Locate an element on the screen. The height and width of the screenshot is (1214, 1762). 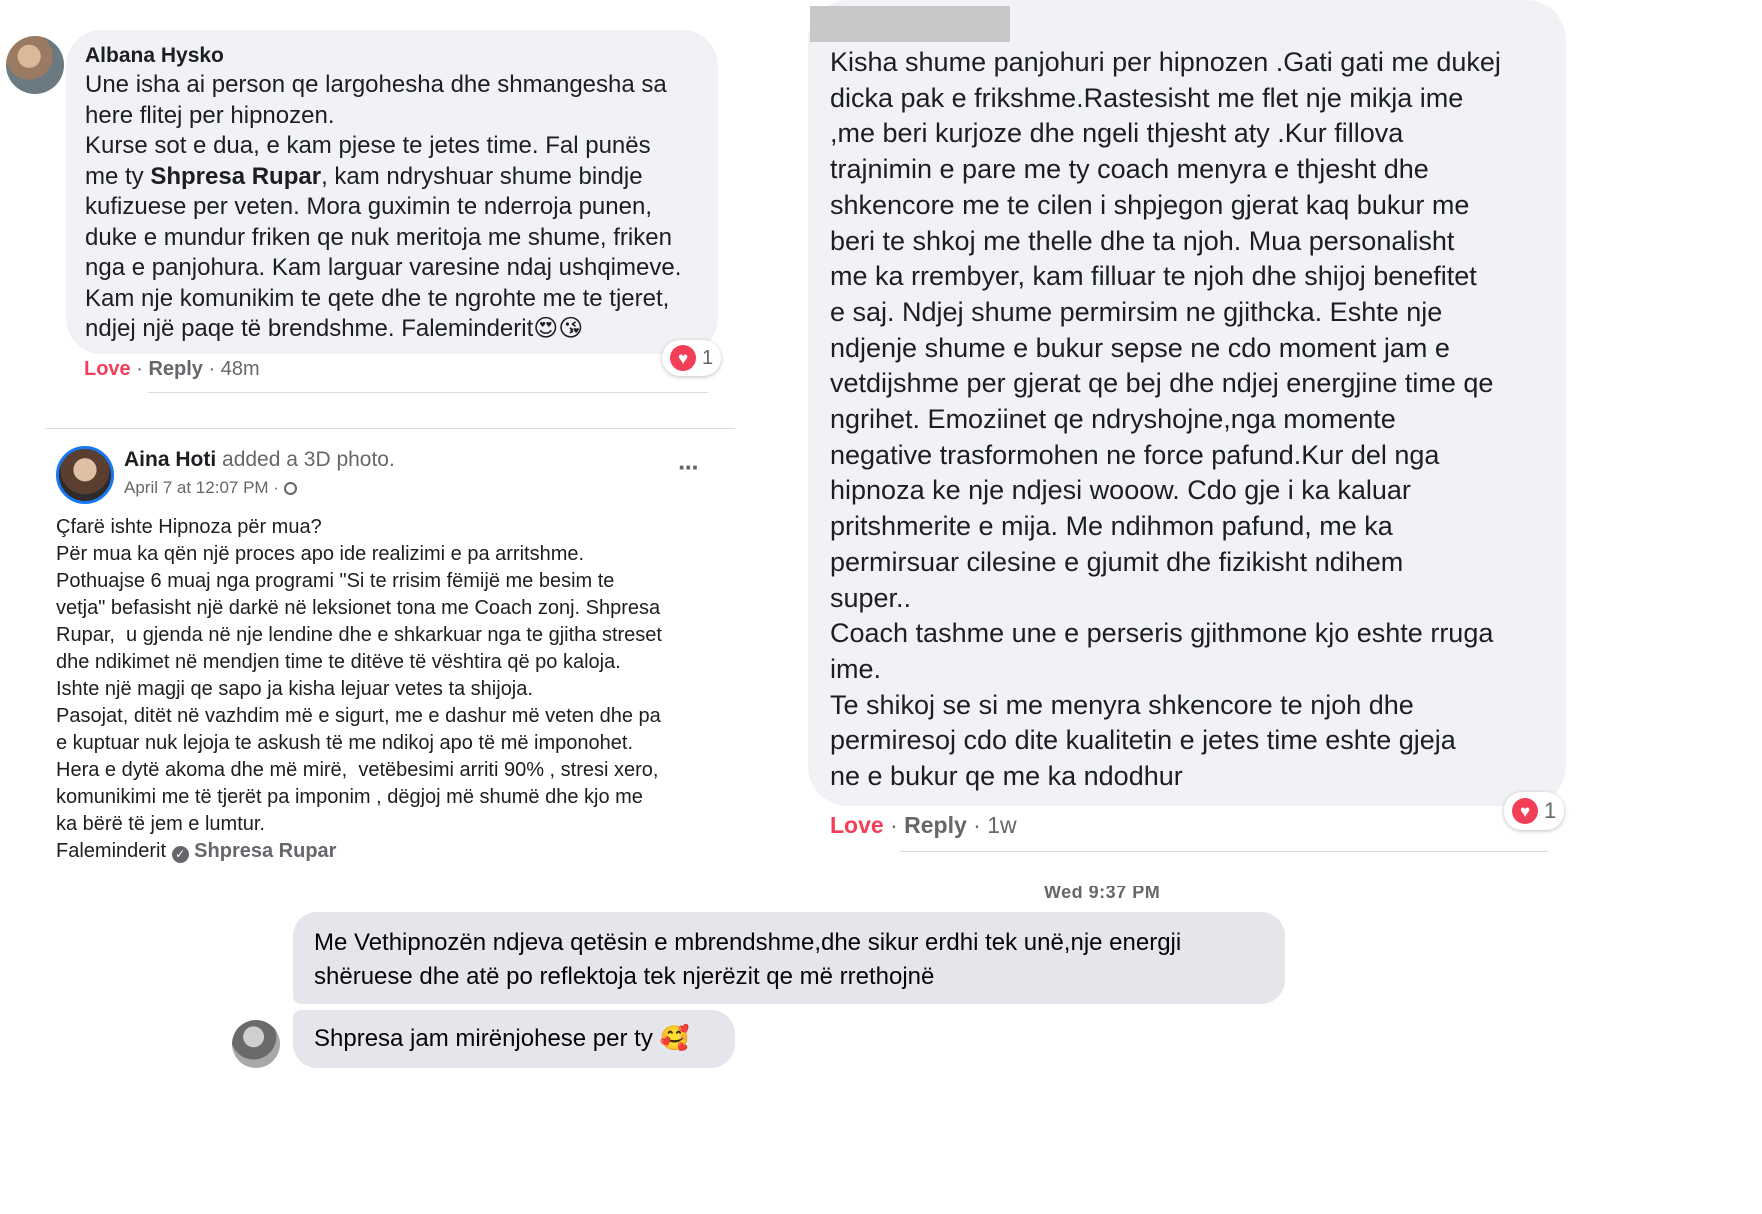
comment-author: Albana Hysko is located at coordinates (154, 56).